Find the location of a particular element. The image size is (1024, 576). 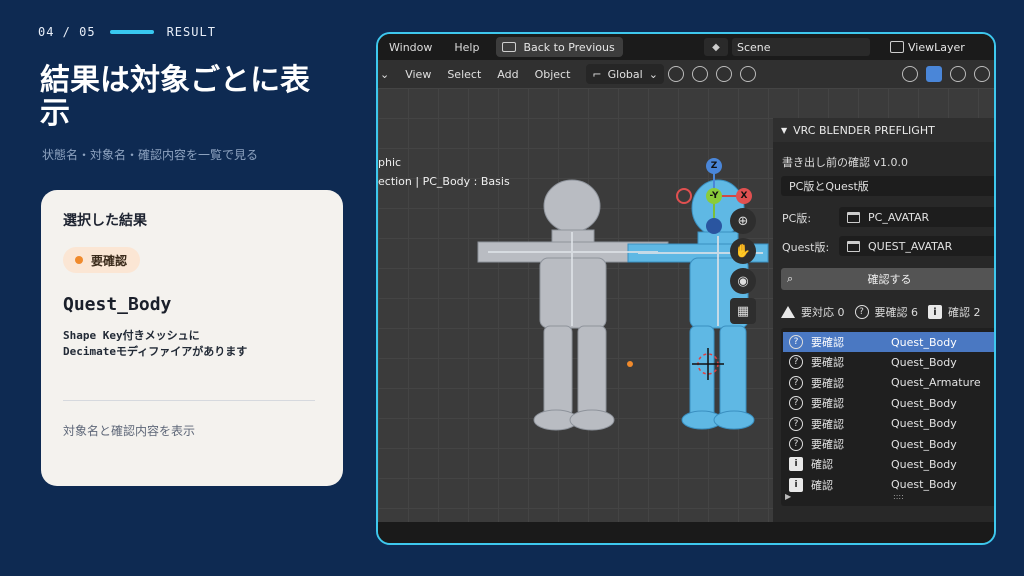

viewport-view-name: phic is located at coordinates (390, 162).